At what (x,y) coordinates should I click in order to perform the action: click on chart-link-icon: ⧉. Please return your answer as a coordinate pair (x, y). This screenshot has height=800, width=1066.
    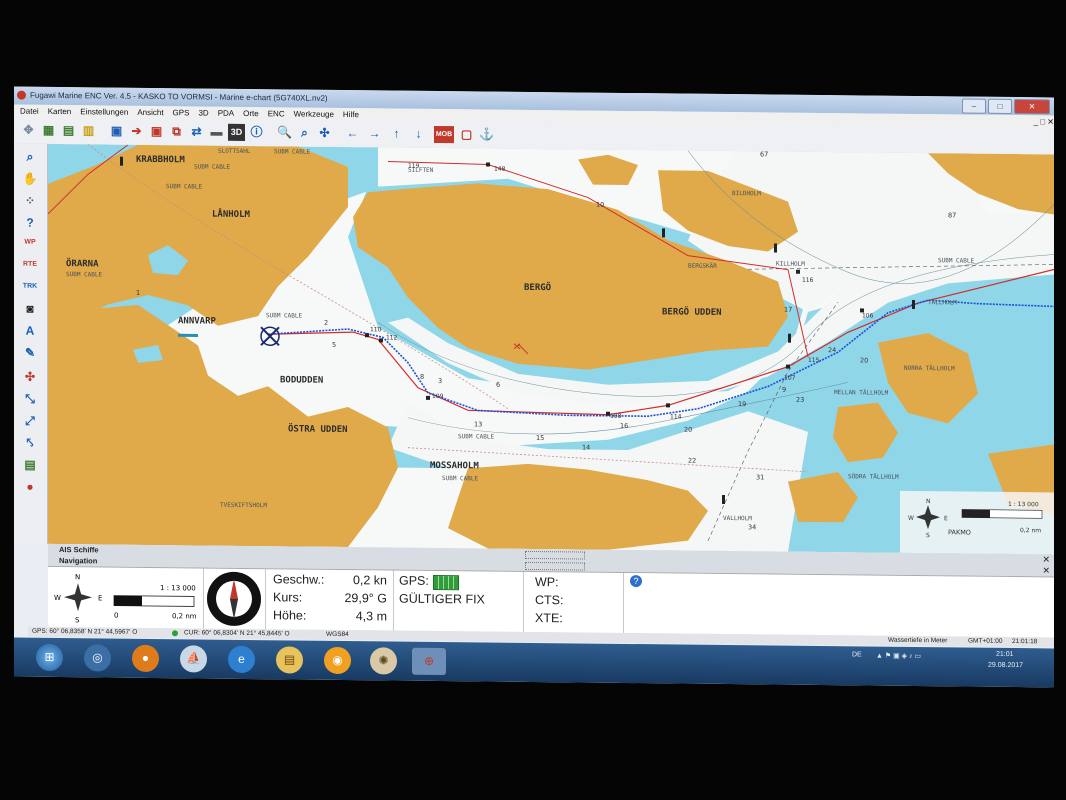
    Looking at the image, I should click on (176, 131).